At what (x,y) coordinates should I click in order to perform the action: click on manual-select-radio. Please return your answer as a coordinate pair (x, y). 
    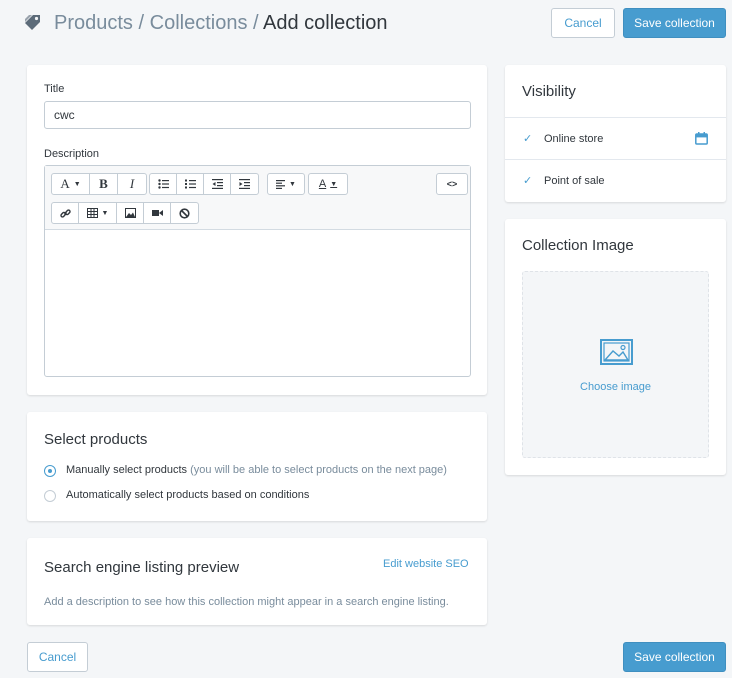
    Looking at the image, I should click on (50, 471).